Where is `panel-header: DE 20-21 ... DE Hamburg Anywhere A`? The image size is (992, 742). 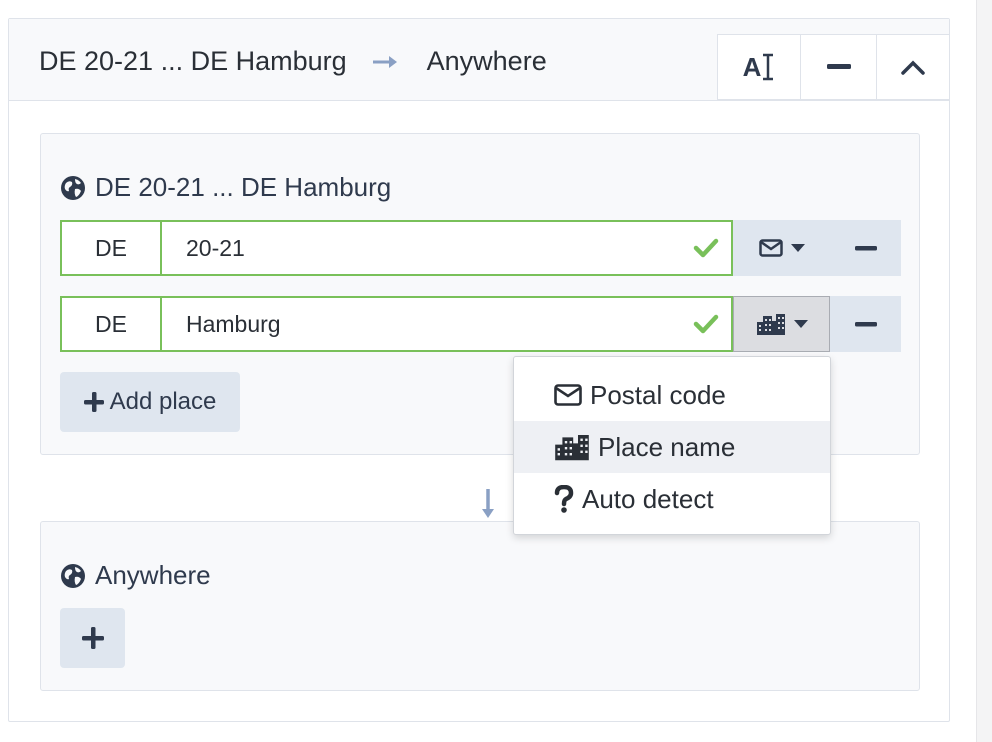 panel-header: DE 20-21 ... DE Hamburg Anywhere A is located at coordinates (479, 60).